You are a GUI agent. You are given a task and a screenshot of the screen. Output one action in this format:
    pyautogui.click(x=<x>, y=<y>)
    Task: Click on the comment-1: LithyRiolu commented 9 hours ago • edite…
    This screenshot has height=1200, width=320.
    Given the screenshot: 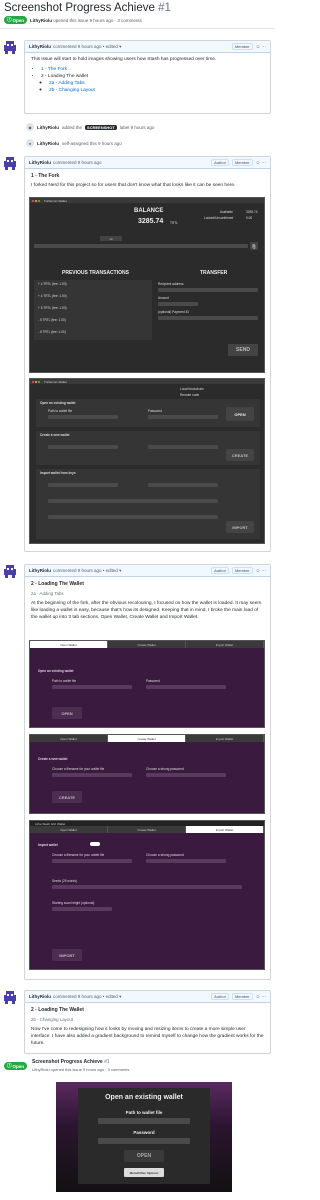 What is the action you would take?
    pyautogui.click(x=147, y=77)
    